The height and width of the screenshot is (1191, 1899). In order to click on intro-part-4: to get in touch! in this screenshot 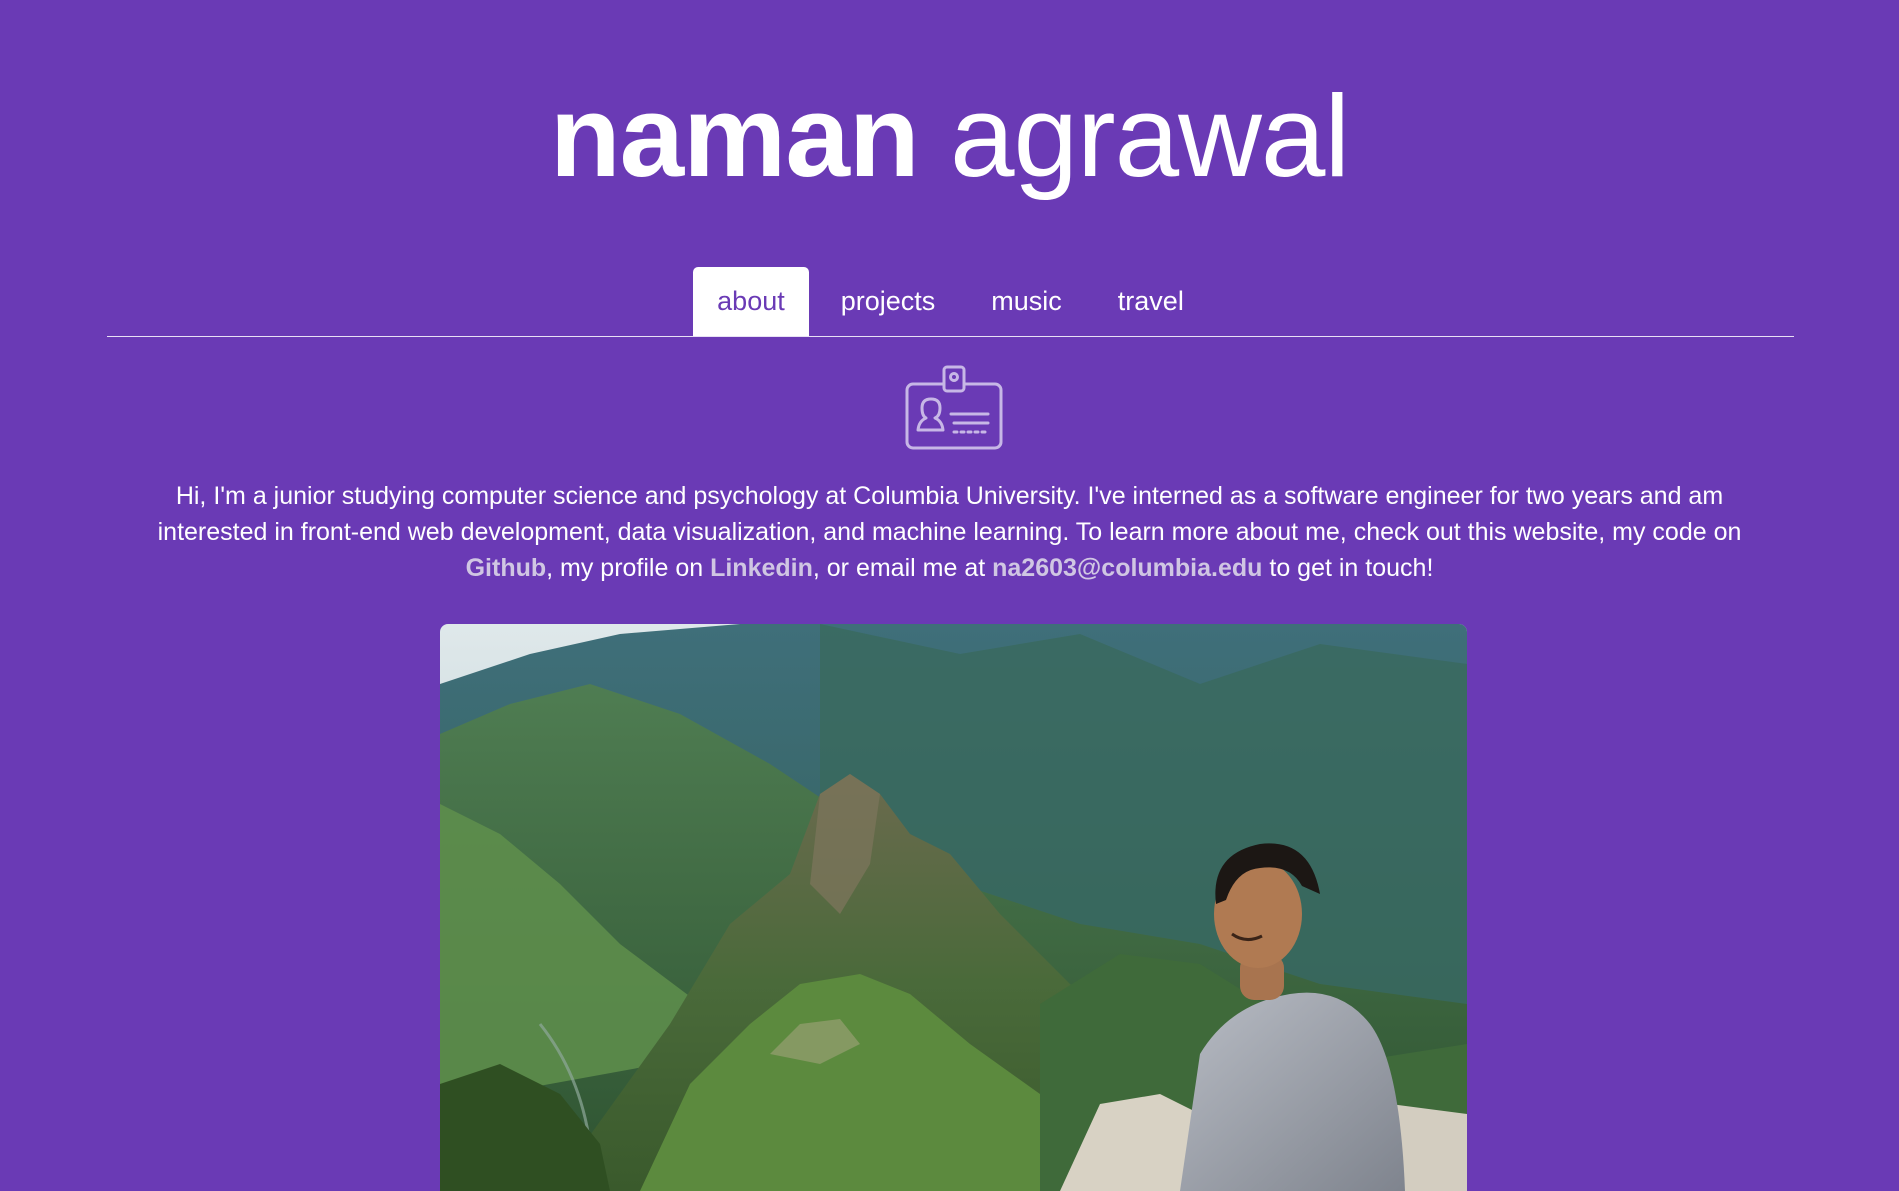, I will do `click(1348, 568)`.